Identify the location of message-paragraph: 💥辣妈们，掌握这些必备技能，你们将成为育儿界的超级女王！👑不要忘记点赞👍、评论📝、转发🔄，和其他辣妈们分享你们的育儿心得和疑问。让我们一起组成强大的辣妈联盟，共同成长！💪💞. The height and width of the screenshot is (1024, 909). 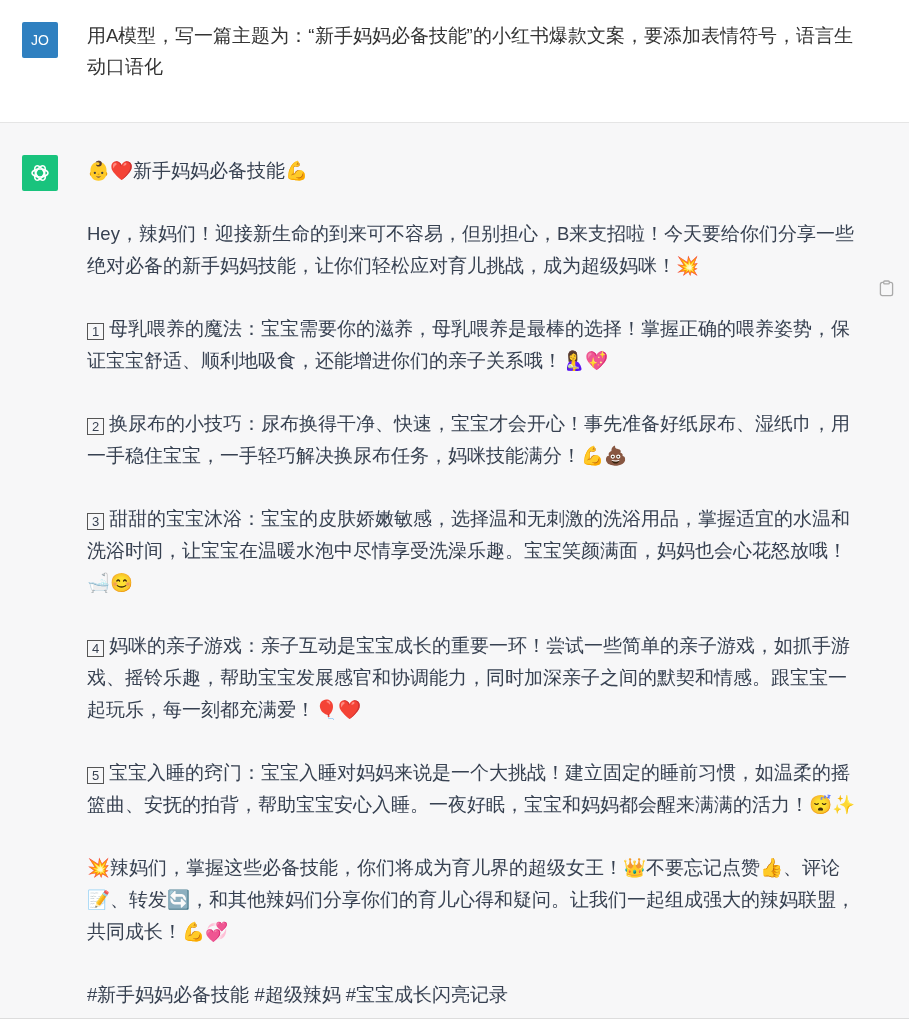
(471, 900).